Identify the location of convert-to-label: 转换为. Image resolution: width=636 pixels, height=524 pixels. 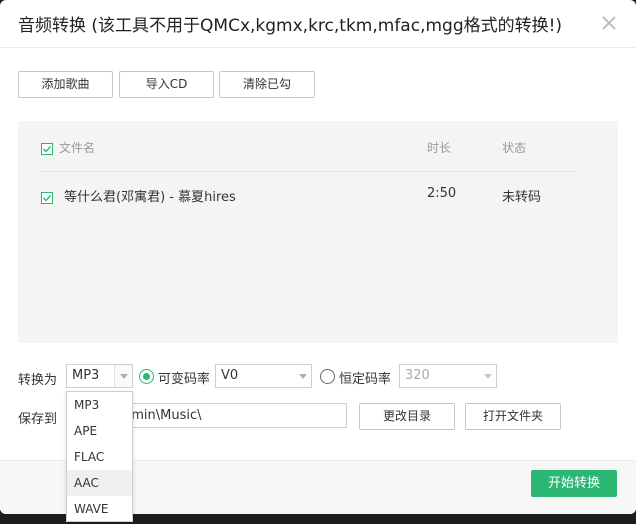
(38, 380).